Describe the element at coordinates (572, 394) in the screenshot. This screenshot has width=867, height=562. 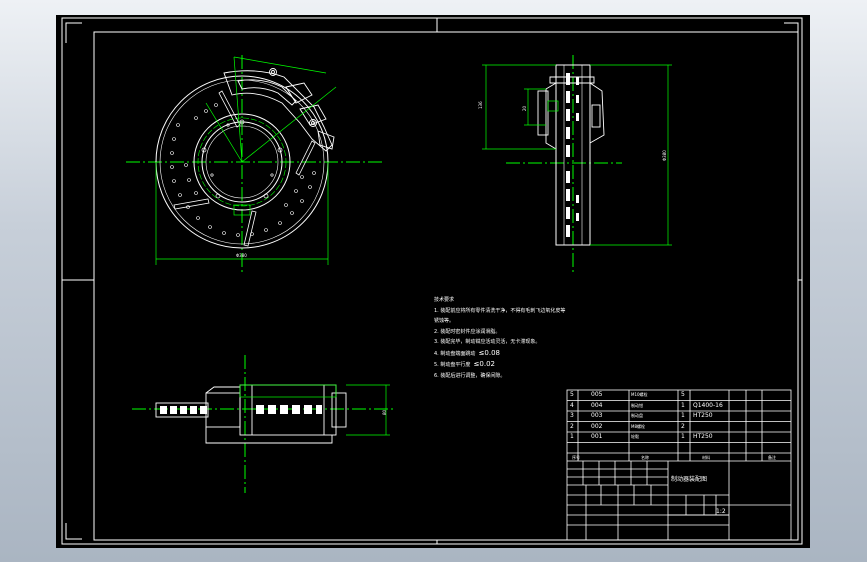
I see `bom-no: 5` at that location.